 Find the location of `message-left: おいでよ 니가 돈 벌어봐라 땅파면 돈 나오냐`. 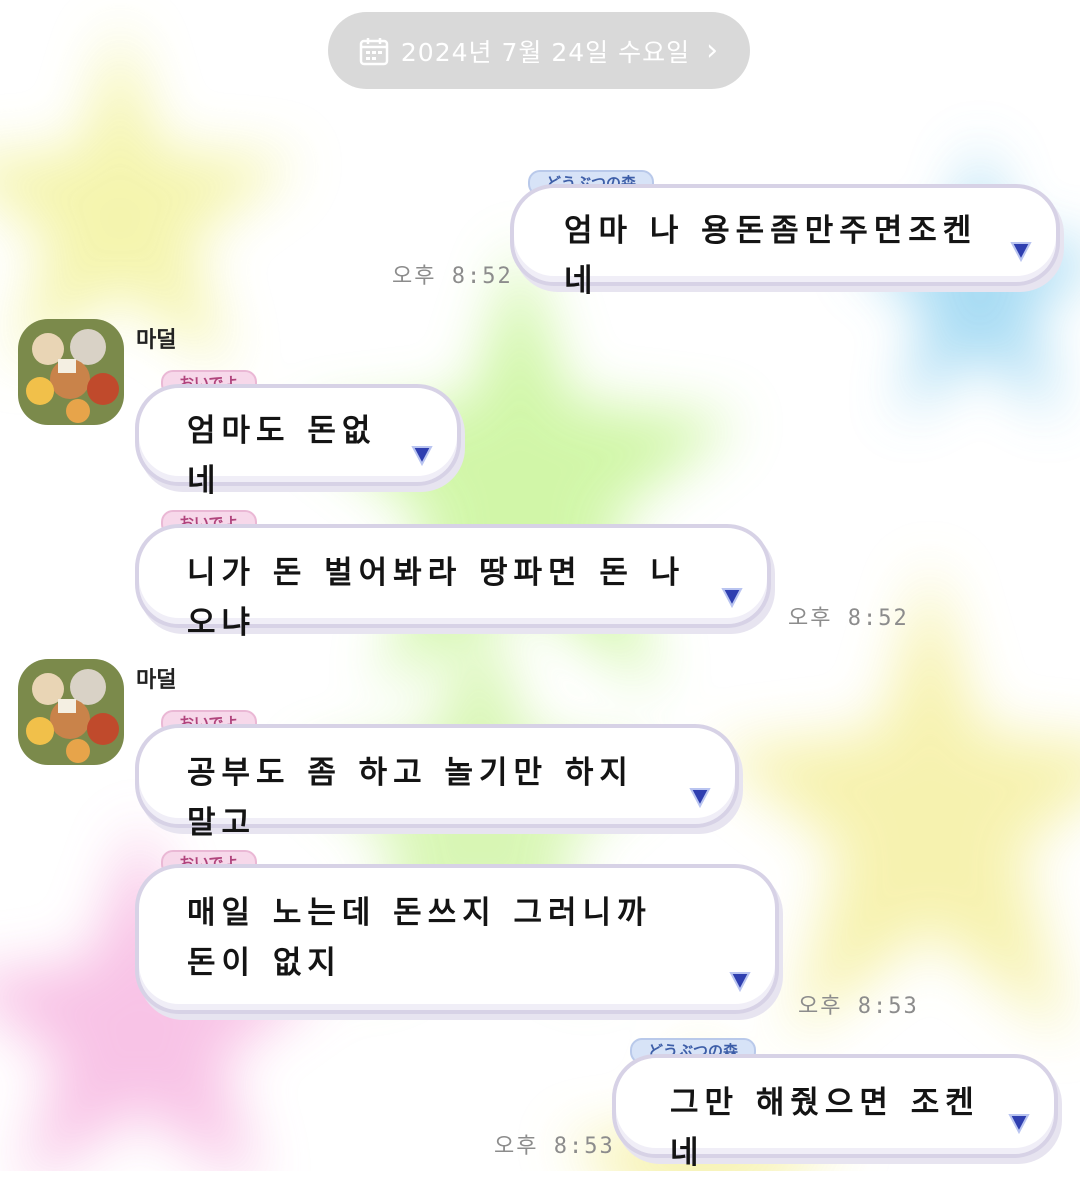

message-left: おいでよ 니가 돈 벌어봐라 땅파면 돈 나오냐 is located at coordinates (455, 574).